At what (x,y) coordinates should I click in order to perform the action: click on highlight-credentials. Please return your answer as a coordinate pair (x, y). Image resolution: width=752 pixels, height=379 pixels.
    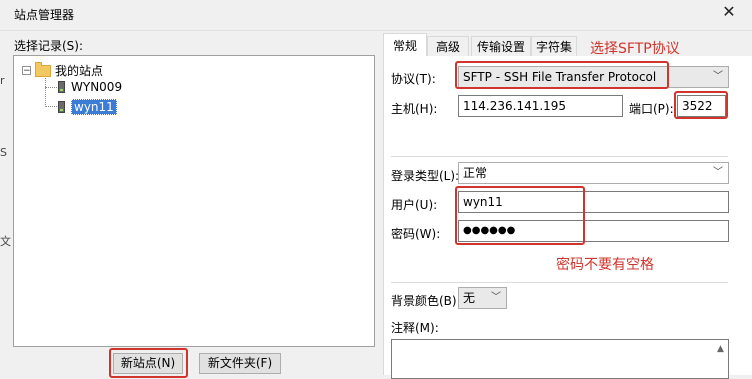
    Looking at the image, I should click on (520, 215).